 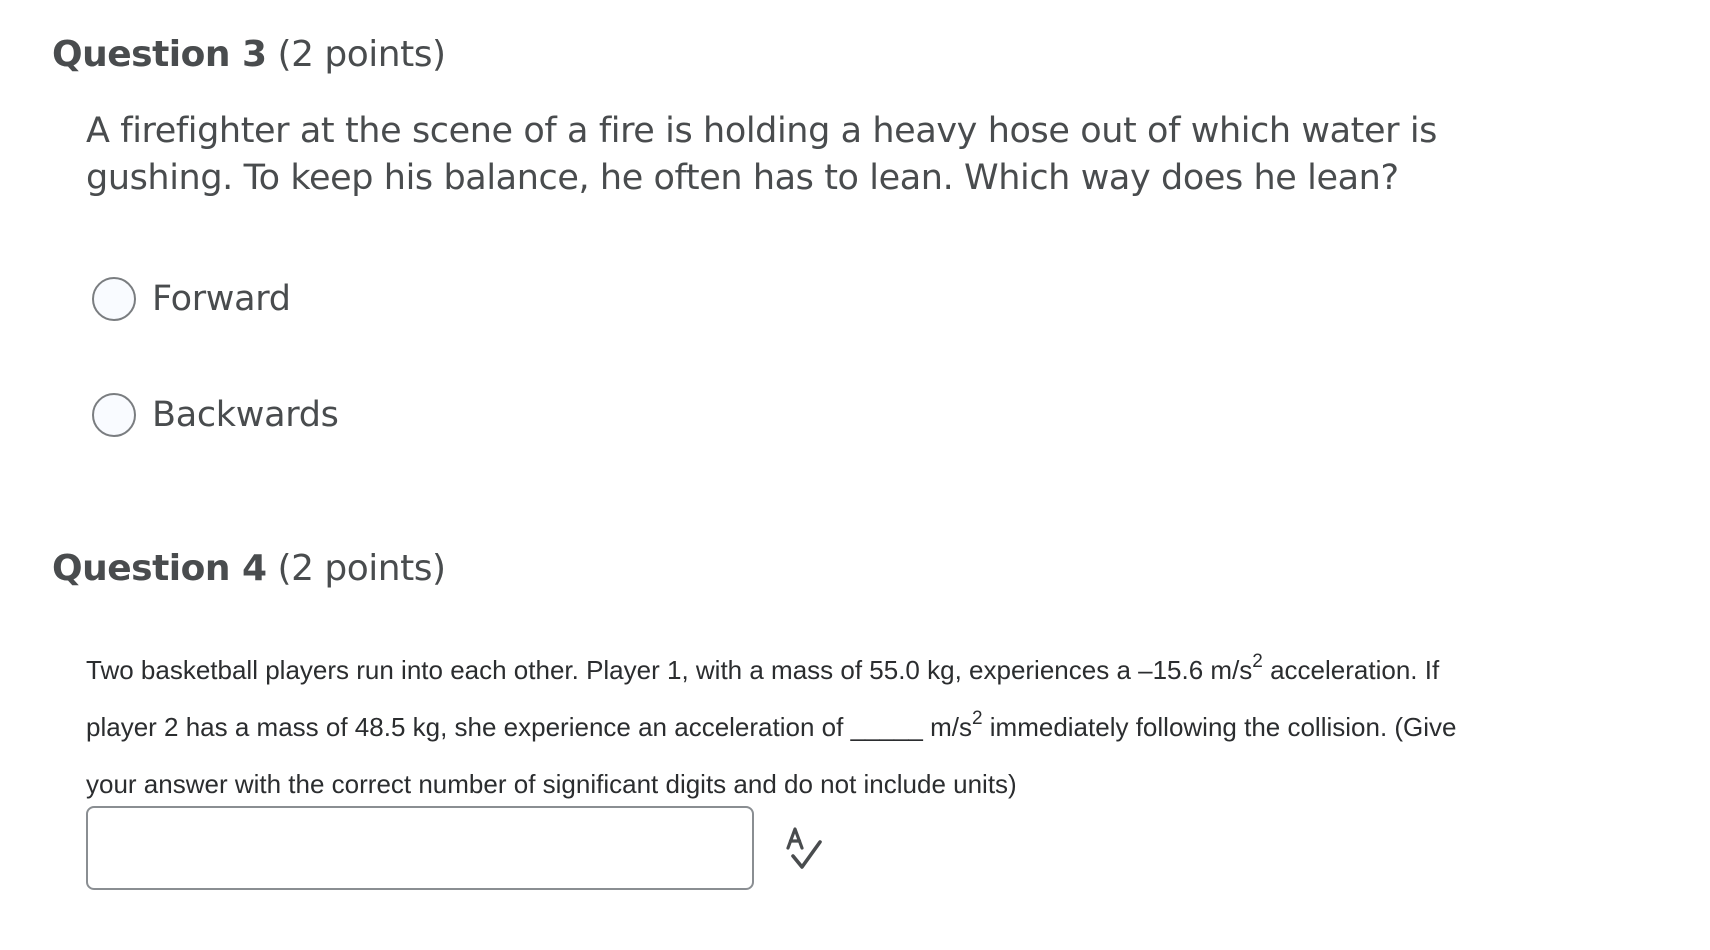 I want to click on choice-forward-label: Forward, so click(x=221, y=299).